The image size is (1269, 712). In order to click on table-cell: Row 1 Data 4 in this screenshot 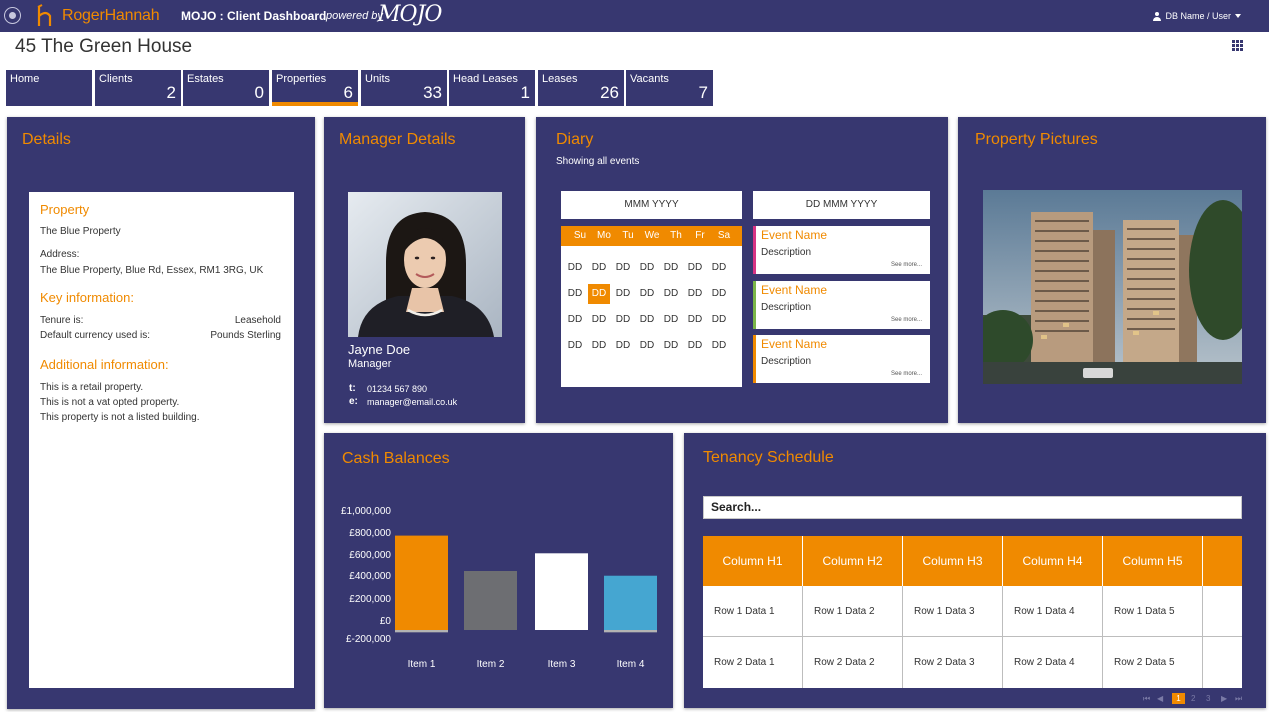, I will do `click(1053, 611)`.